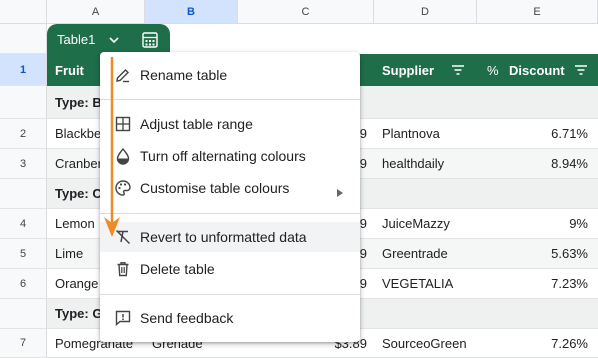 The height and width of the screenshot is (358, 598). Describe the element at coordinates (537, 283) in the screenshot. I see `discount-cell: 7.23%` at that location.